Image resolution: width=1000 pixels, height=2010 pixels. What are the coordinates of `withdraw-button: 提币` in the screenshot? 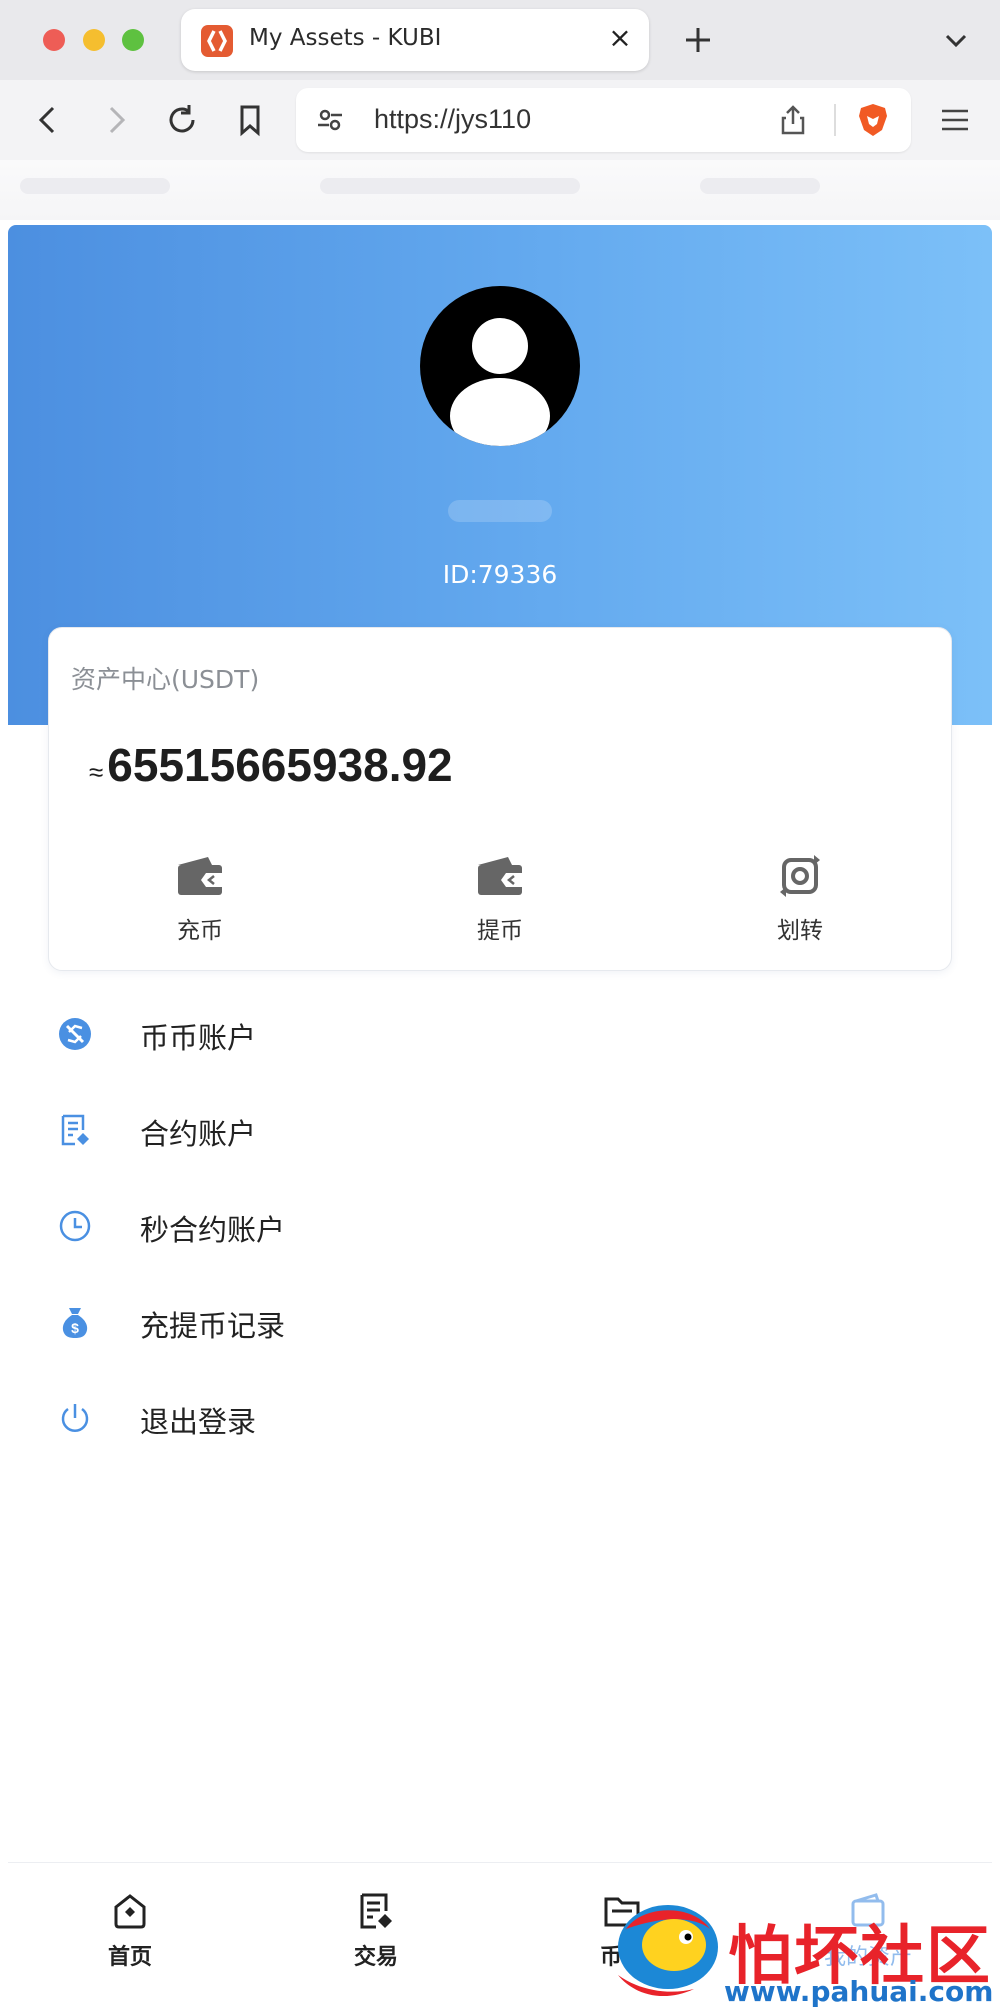 It's located at (500, 899).